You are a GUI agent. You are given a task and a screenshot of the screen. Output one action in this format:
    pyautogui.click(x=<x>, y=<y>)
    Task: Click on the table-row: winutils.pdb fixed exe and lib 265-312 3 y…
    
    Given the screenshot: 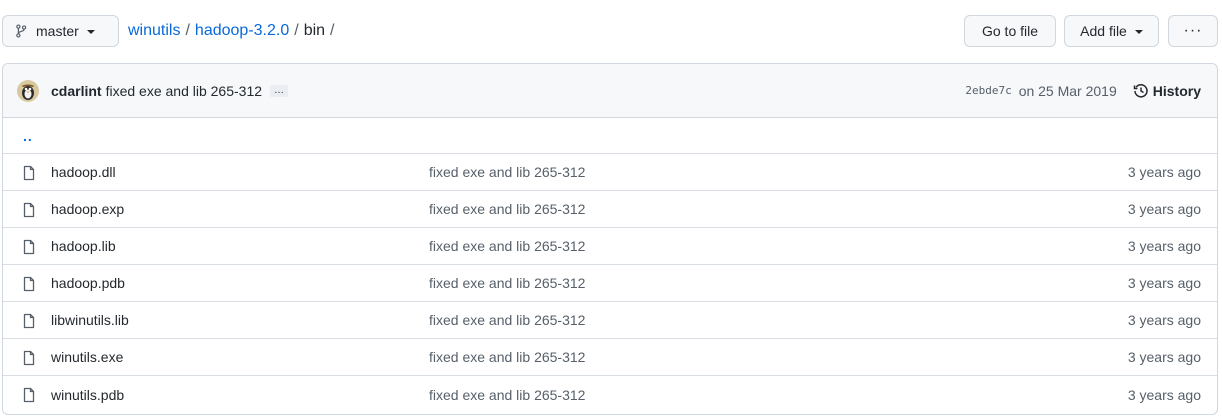 What is the action you would take?
    pyautogui.click(x=610, y=394)
    